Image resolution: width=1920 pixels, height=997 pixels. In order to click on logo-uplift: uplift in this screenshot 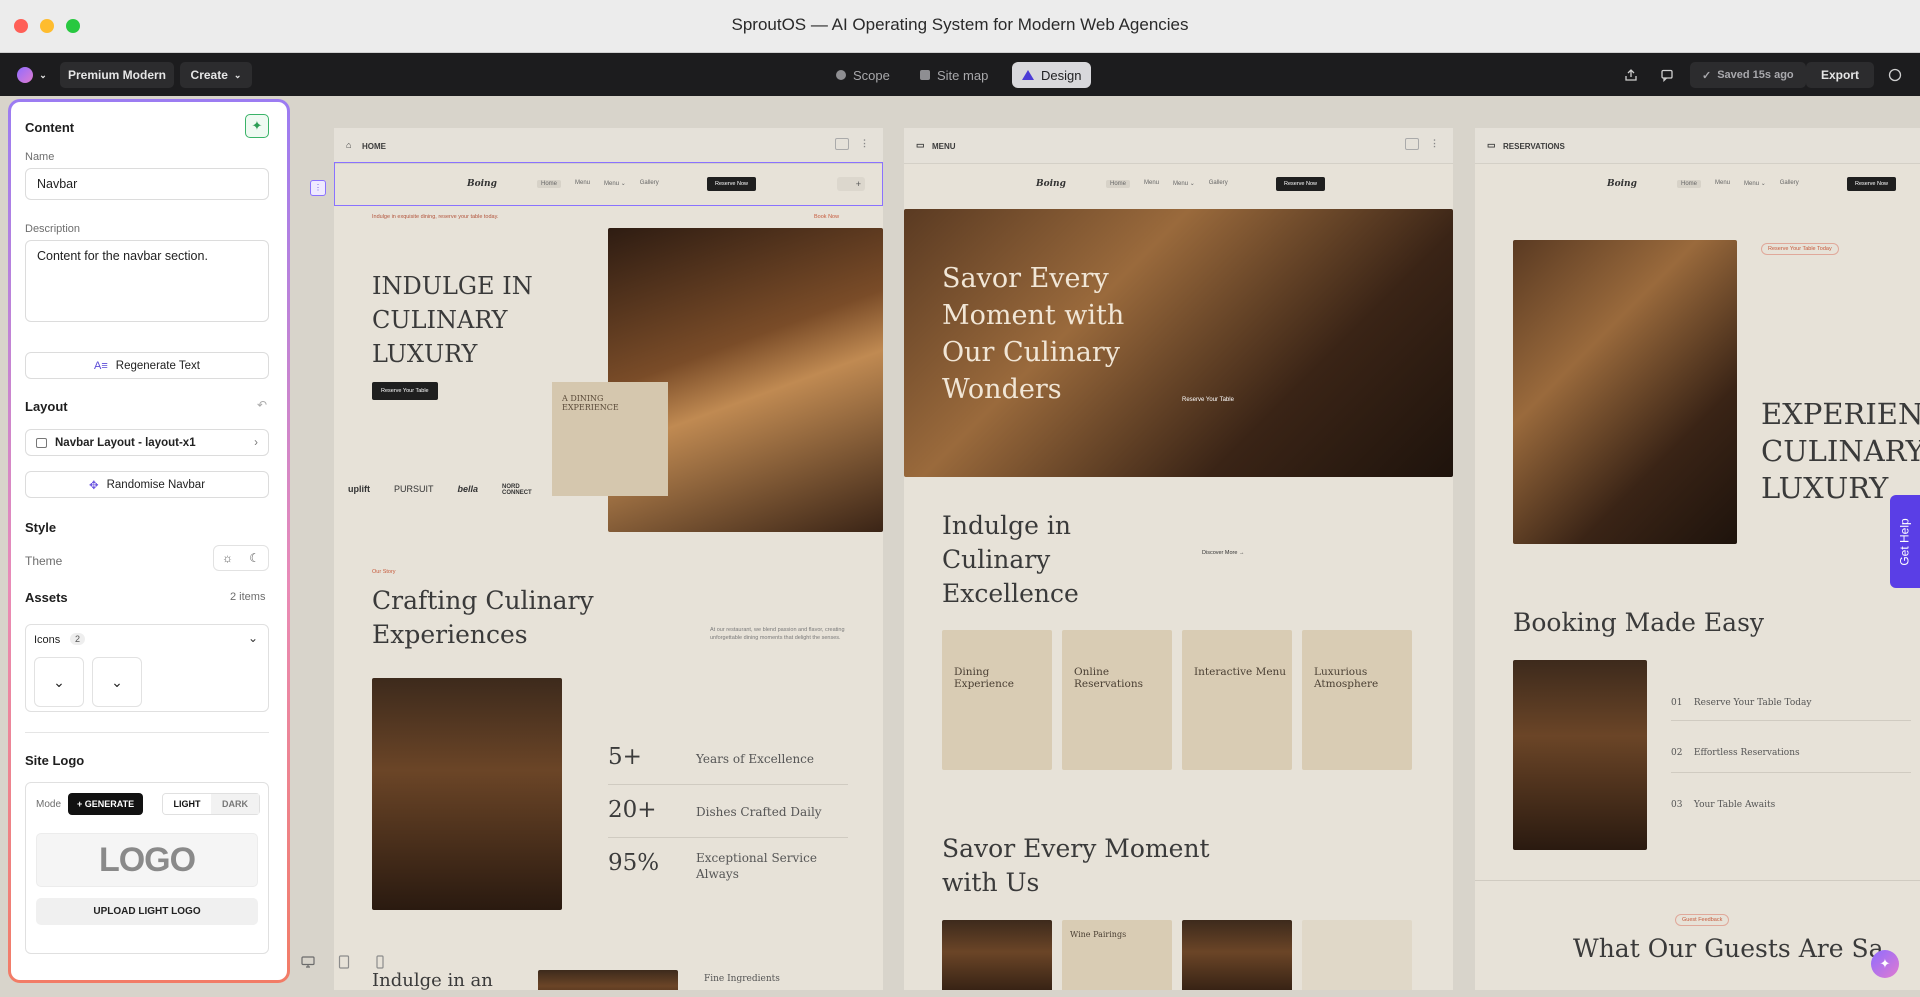, I will do `click(359, 489)`.